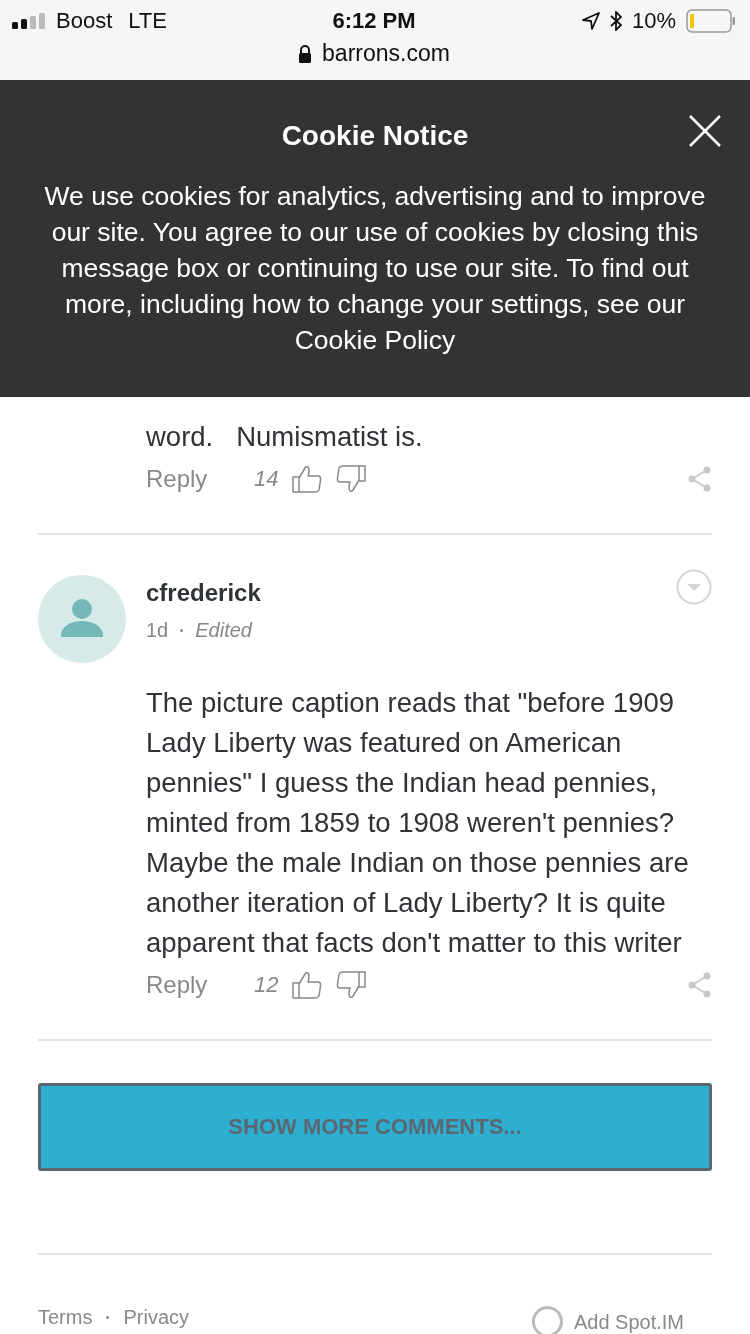  I want to click on footer-link: Terms, so click(65, 1317).